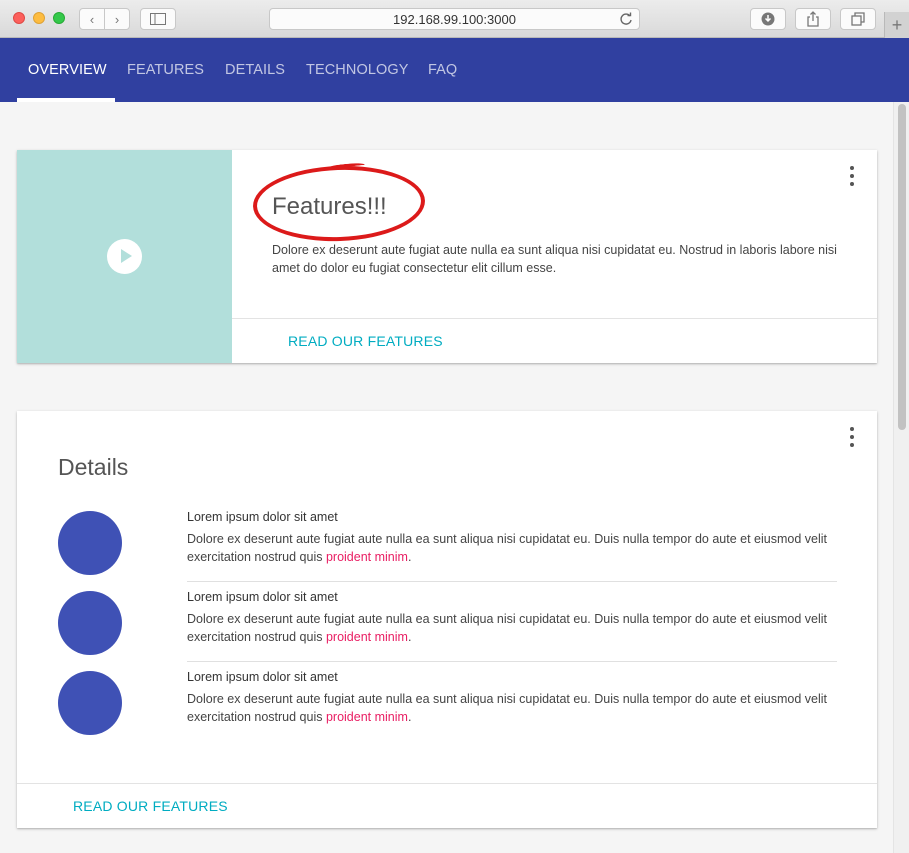  I want to click on scrollbar-thumb, so click(902, 267).